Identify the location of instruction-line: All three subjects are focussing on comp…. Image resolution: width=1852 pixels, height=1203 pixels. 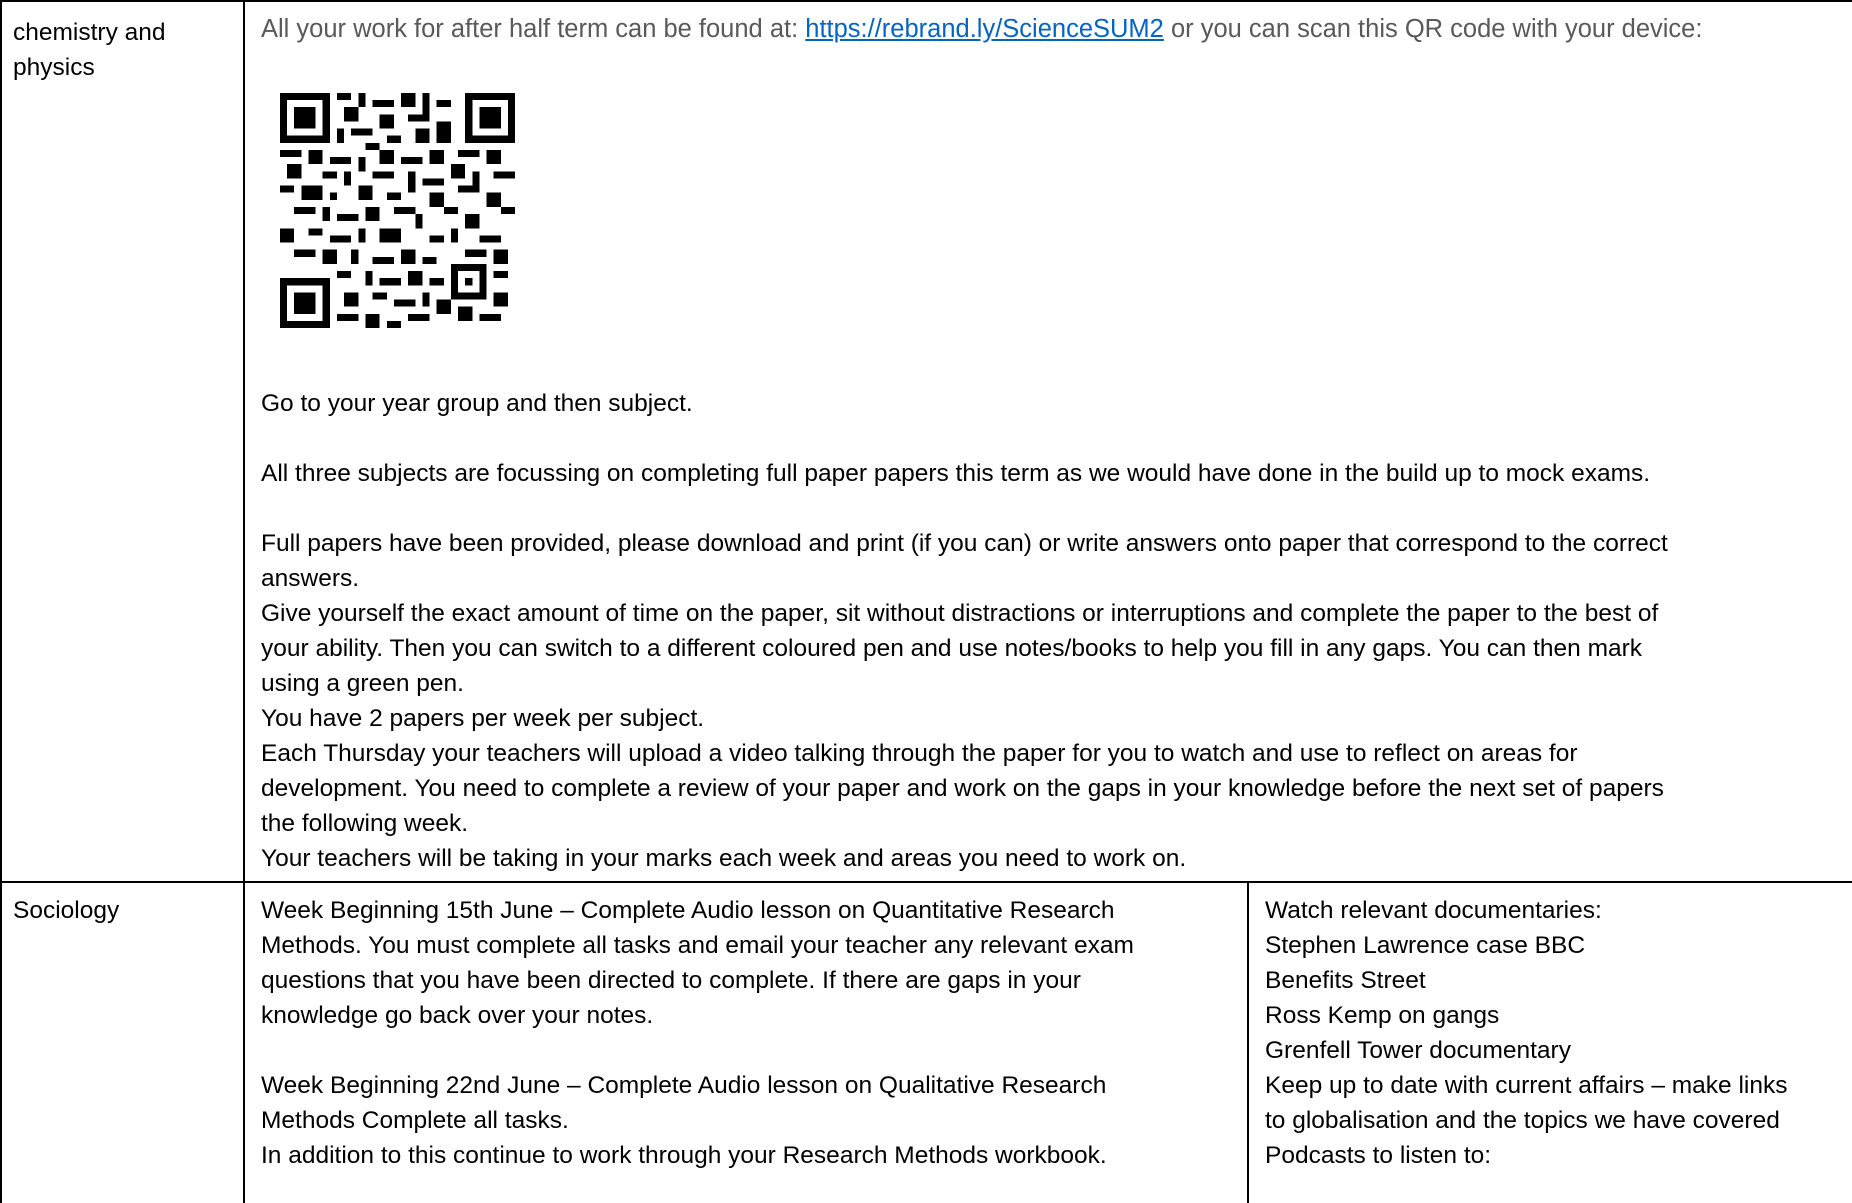
(956, 473).